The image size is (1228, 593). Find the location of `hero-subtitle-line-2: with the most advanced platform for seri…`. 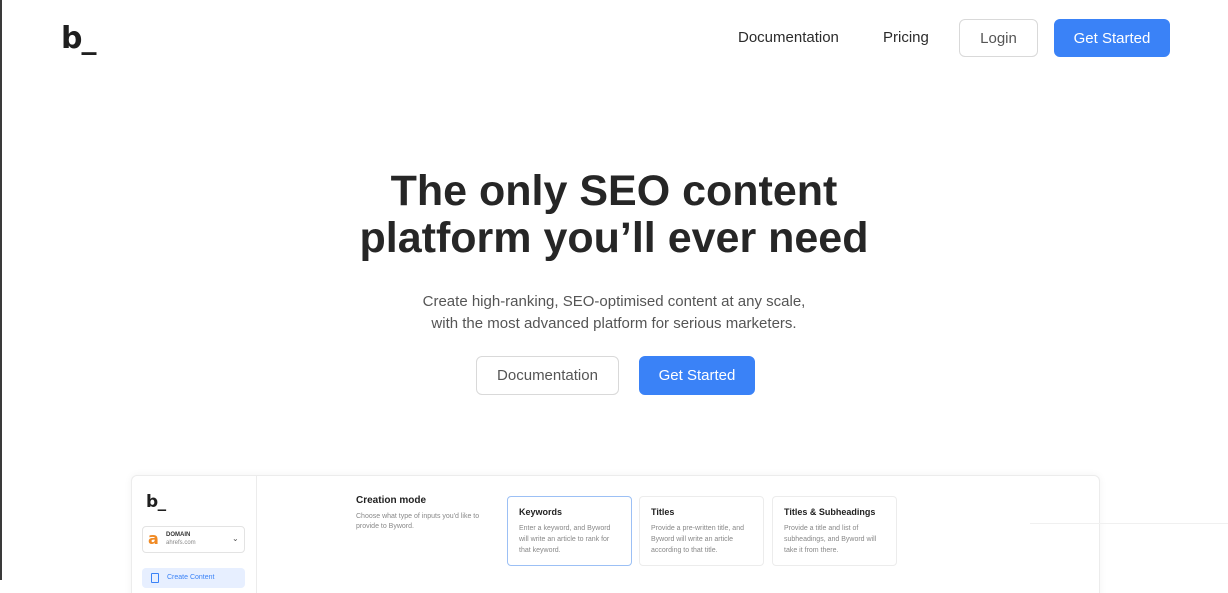

hero-subtitle-line-2: with the most advanced platform for seri… is located at coordinates (614, 323).